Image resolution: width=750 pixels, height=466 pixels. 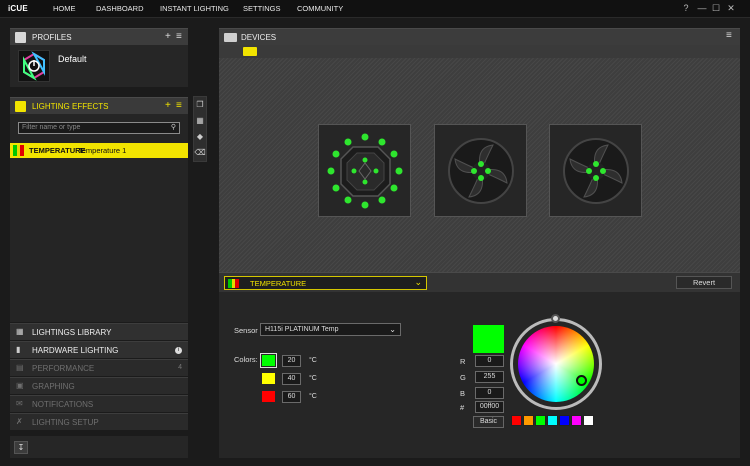 What do you see at coordinates (53, 386) in the screenshot?
I see `graphing-label: GRAPHING` at bounding box center [53, 386].